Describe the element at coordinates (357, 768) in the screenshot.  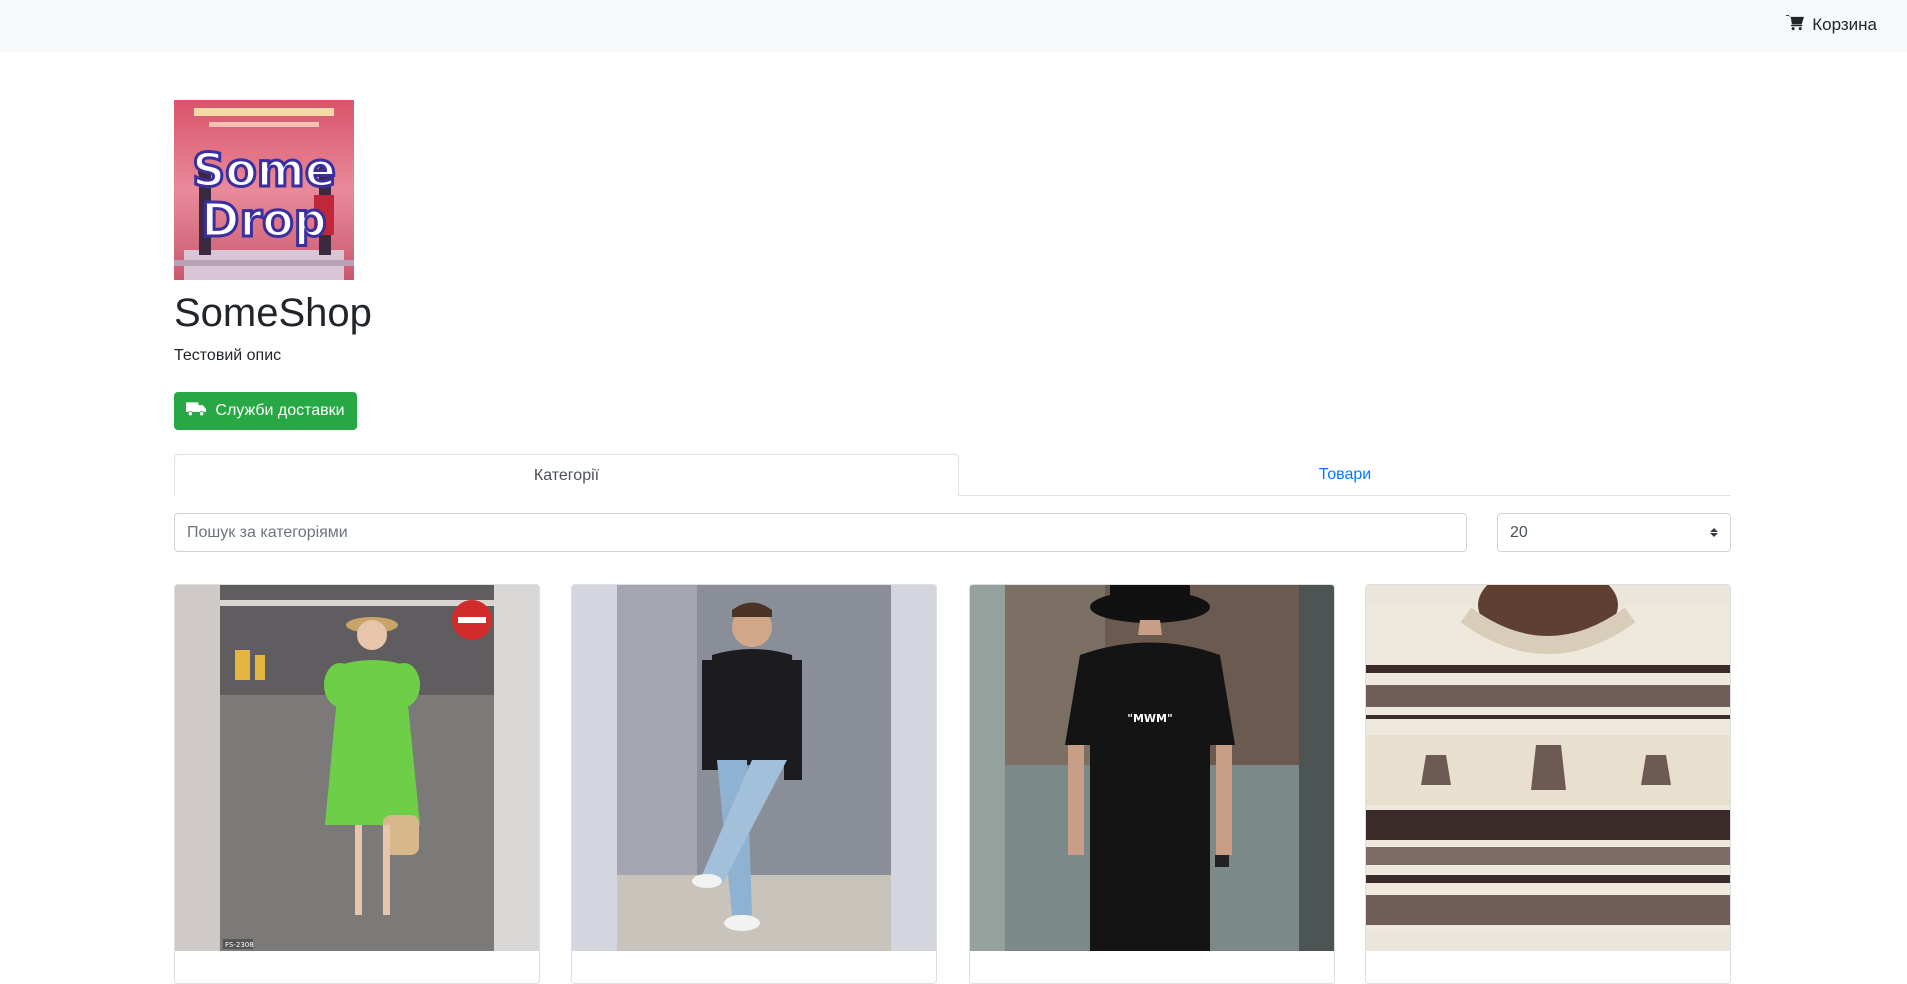
I see `woman-green-dress-photo: FS-2308` at that location.